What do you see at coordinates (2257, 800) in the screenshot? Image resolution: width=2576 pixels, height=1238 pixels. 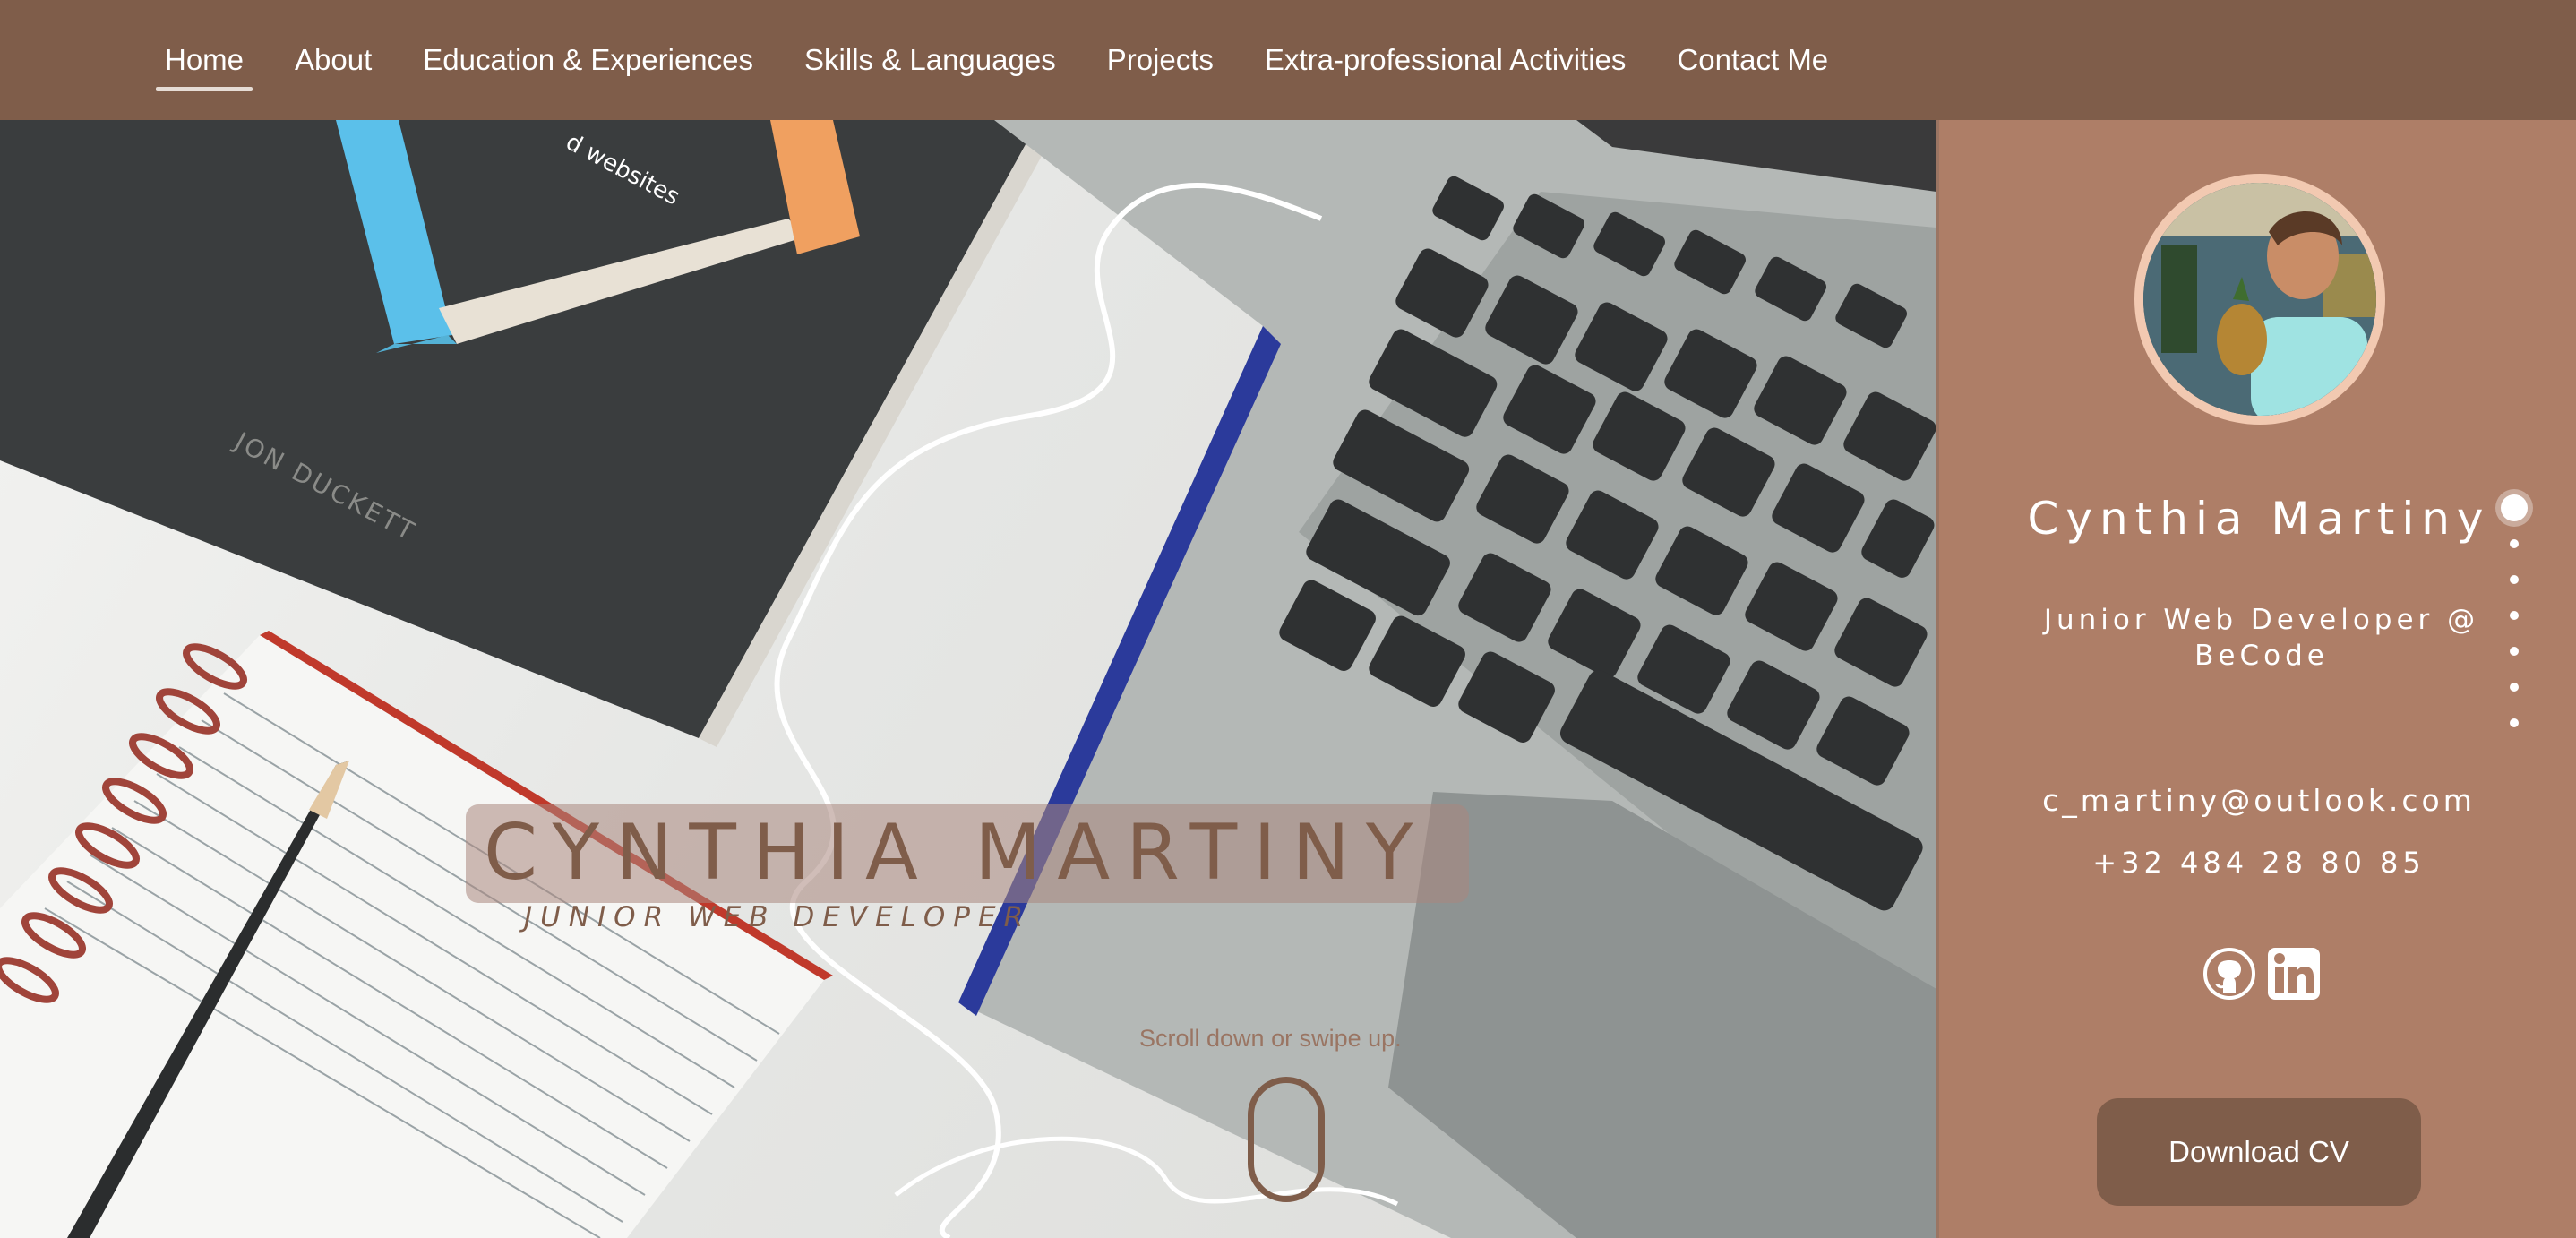 I see `profile-email: c_martiny@outlook.com` at bounding box center [2257, 800].